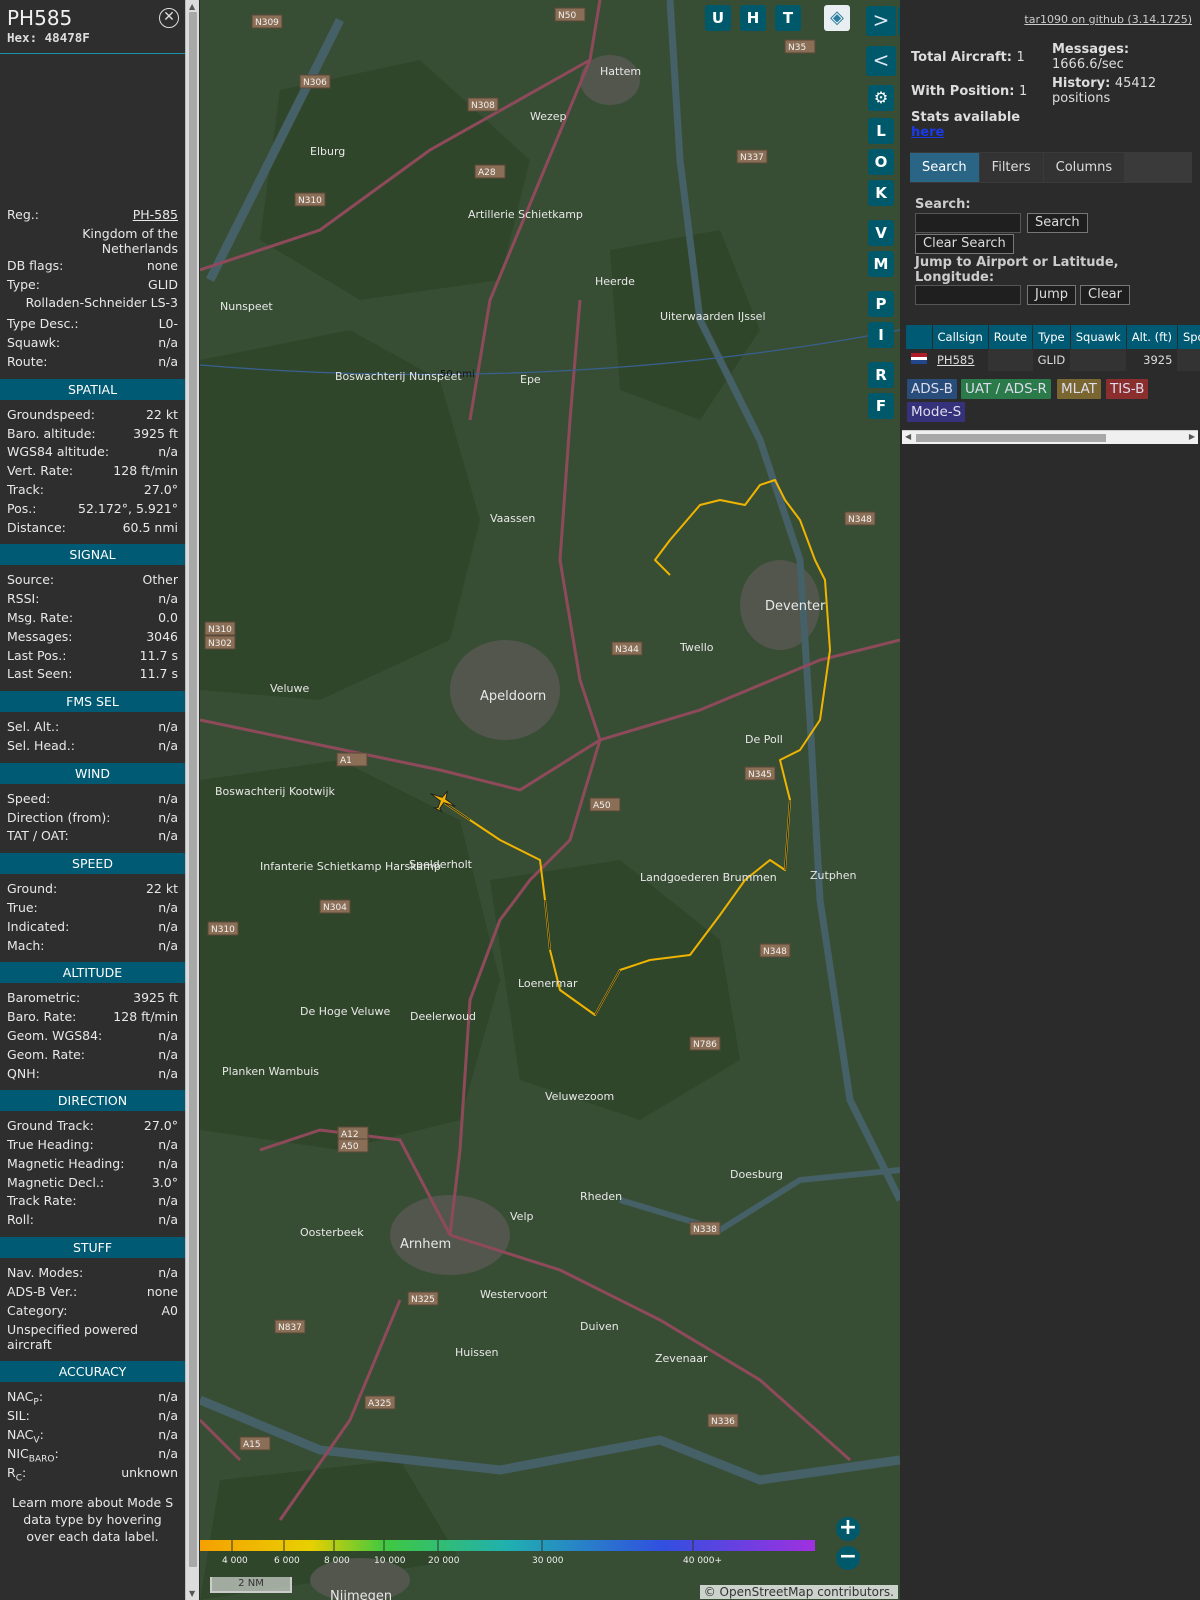  Describe the element at coordinates (92, 946) in the screenshot. I see `speed-row: Mach: n/a` at that location.